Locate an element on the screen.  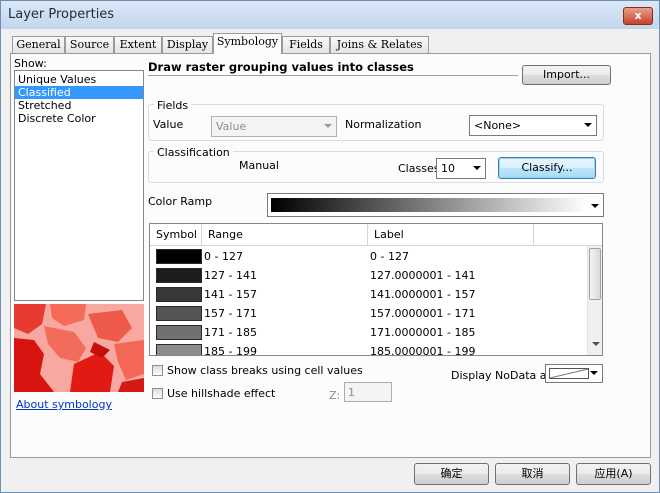
range-cell: 0 - 127 is located at coordinates (223, 256).